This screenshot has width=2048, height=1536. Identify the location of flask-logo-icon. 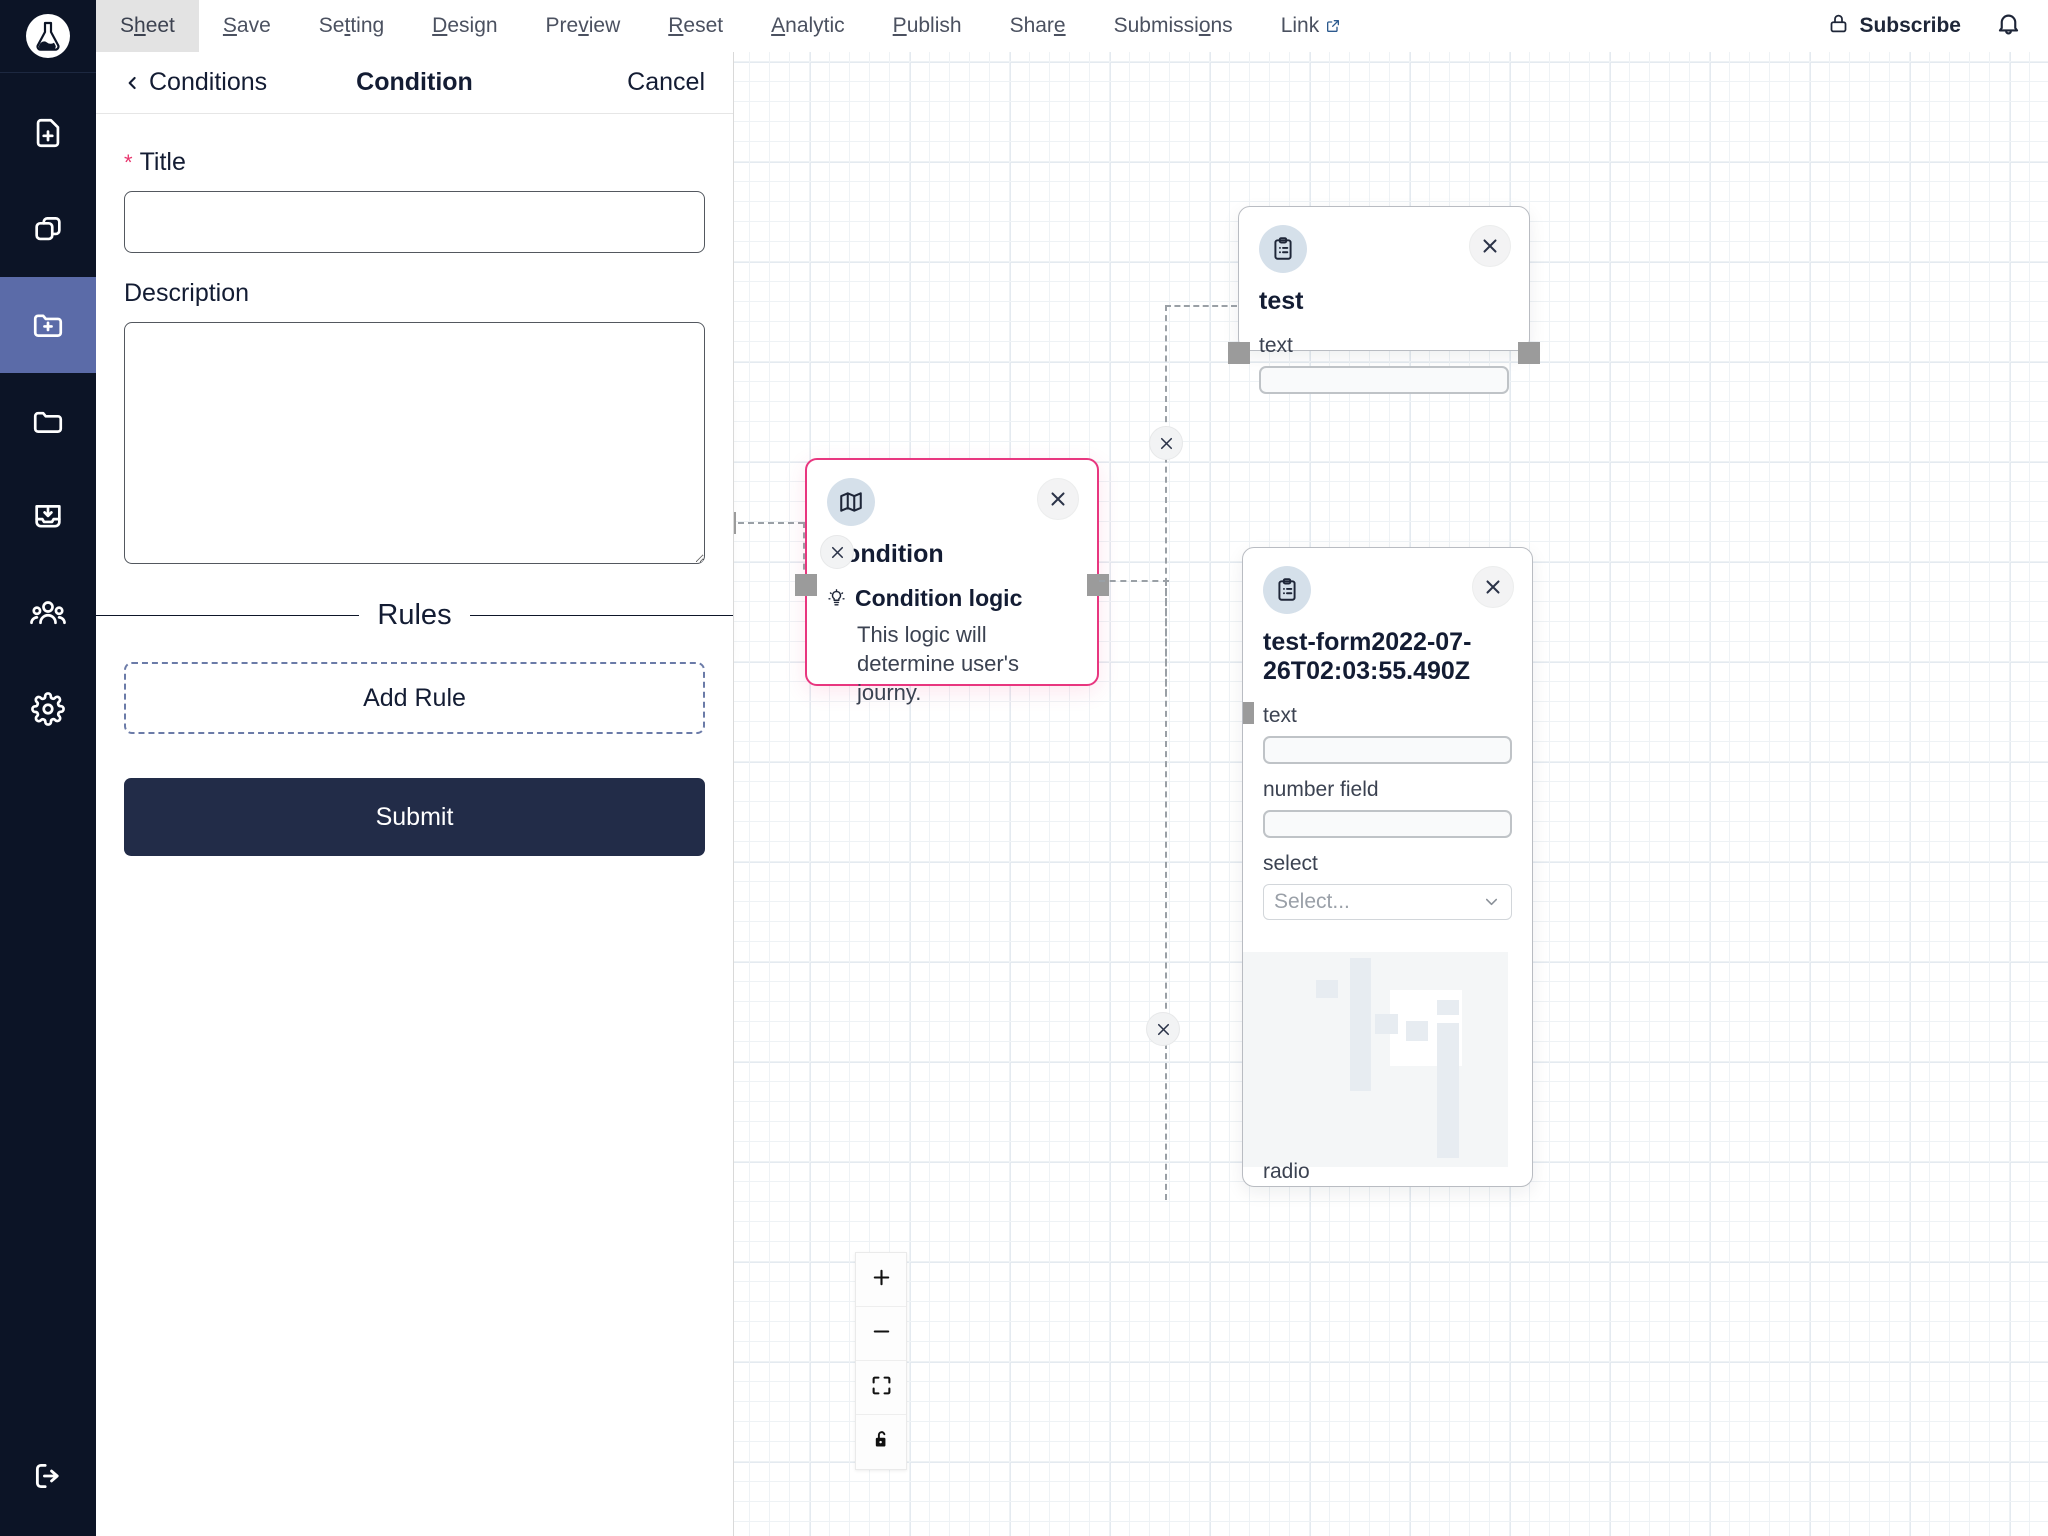
(48, 36).